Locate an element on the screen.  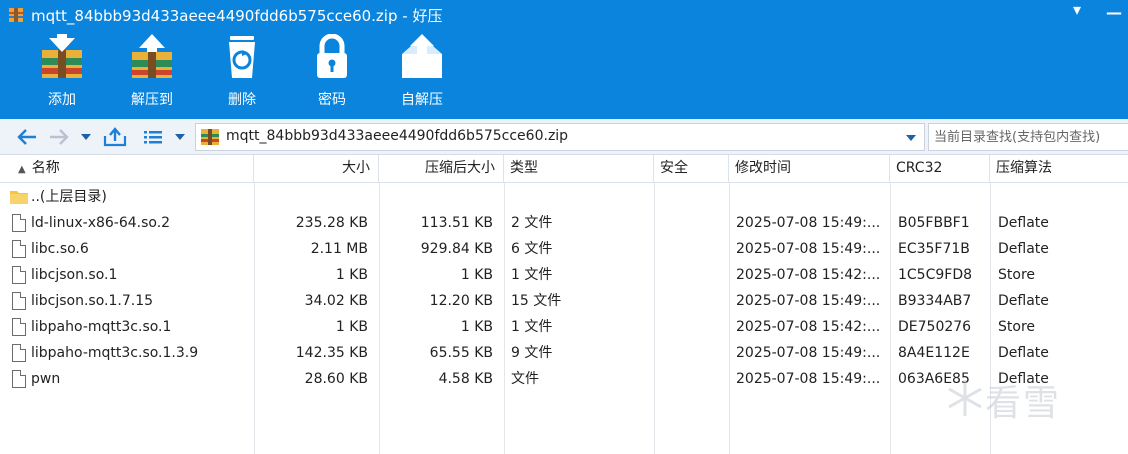
haozip-logo-icon is located at coordinates (16, 15).